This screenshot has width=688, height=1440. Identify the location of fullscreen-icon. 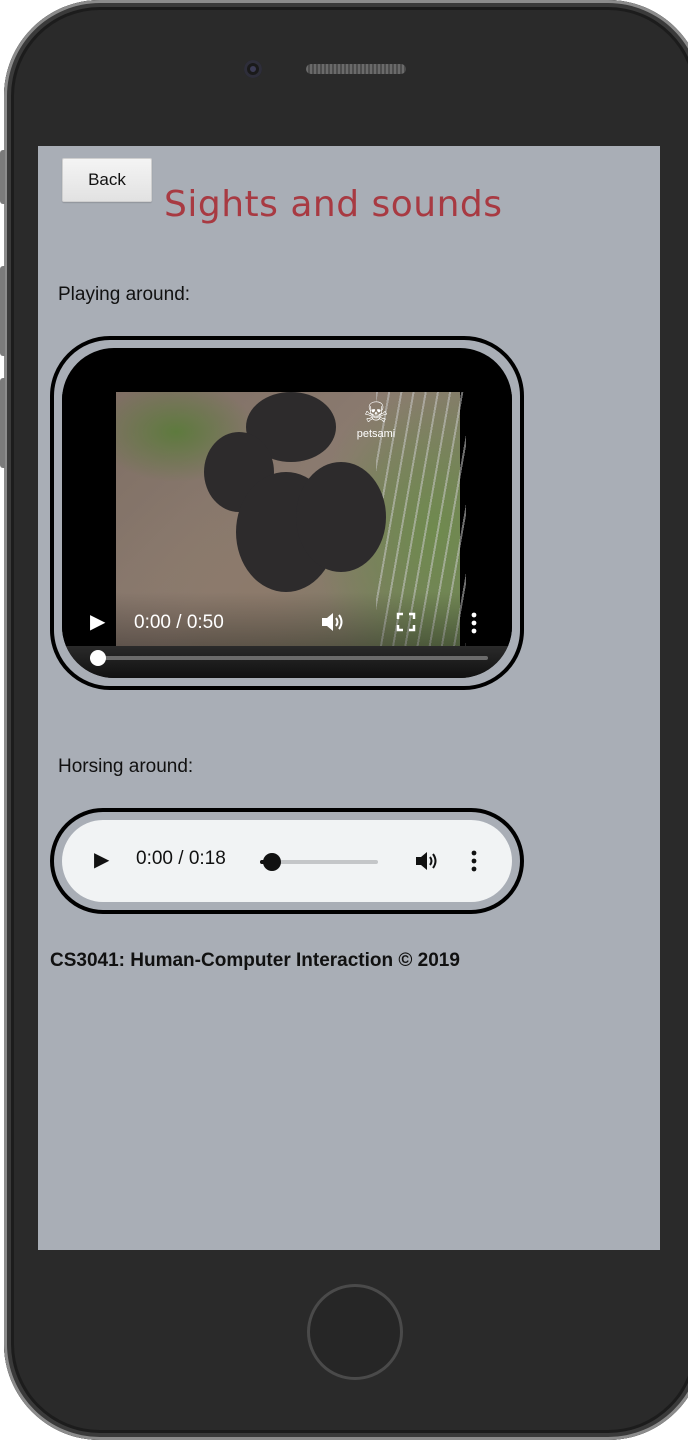
(406, 624).